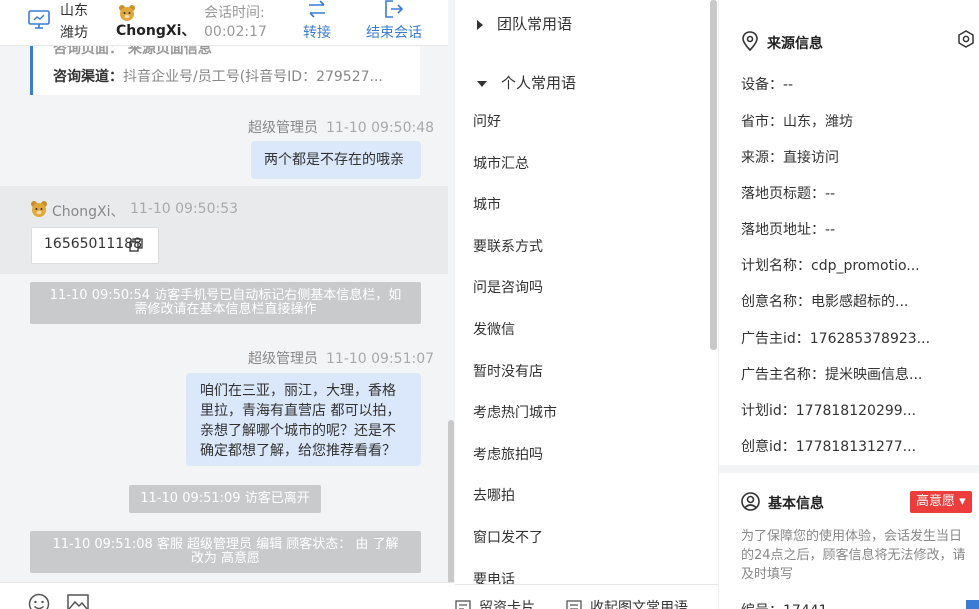 The width and height of the screenshot is (979, 609). Describe the element at coordinates (936, 501) in the screenshot. I see `intent-status-label: 高意愿` at that location.